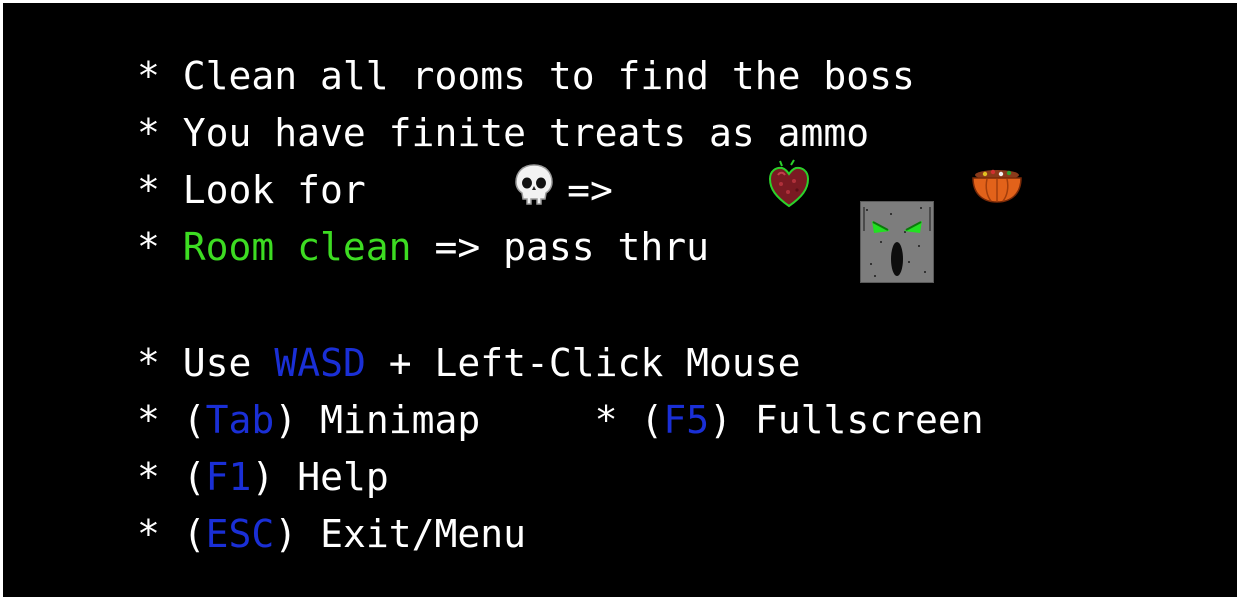  I want to click on help-text-exit-menu: Exit/Menu, so click(423, 534).